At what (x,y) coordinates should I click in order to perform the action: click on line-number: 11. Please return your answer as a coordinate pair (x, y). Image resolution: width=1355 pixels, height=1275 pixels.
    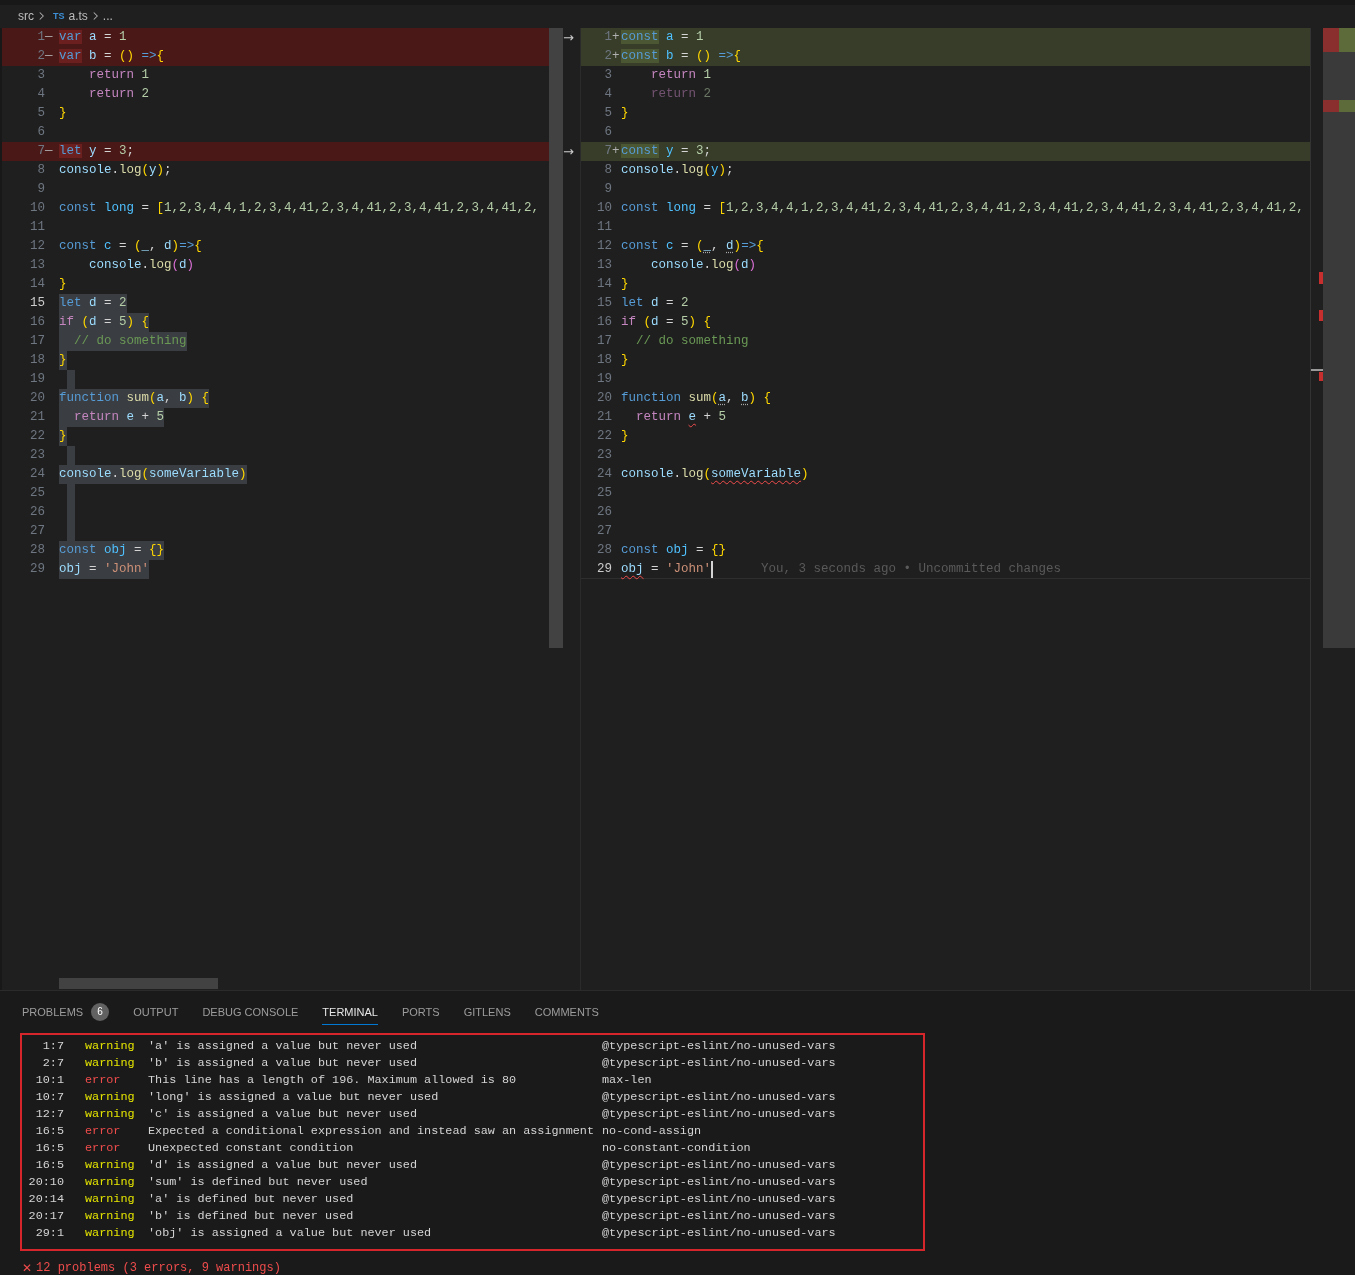
    Looking at the image, I should click on (37, 227).